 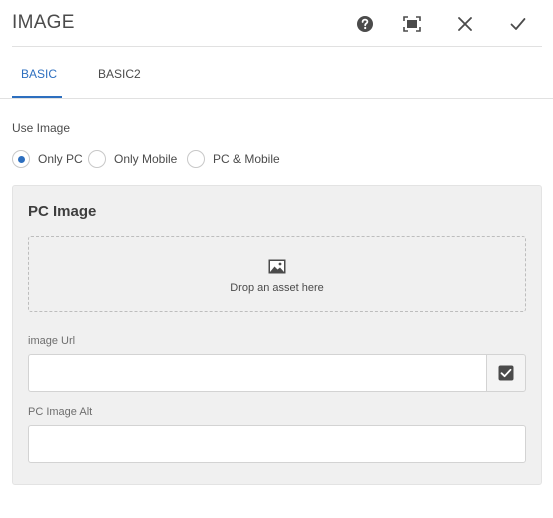 I want to click on help-icon, so click(x=365, y=24).